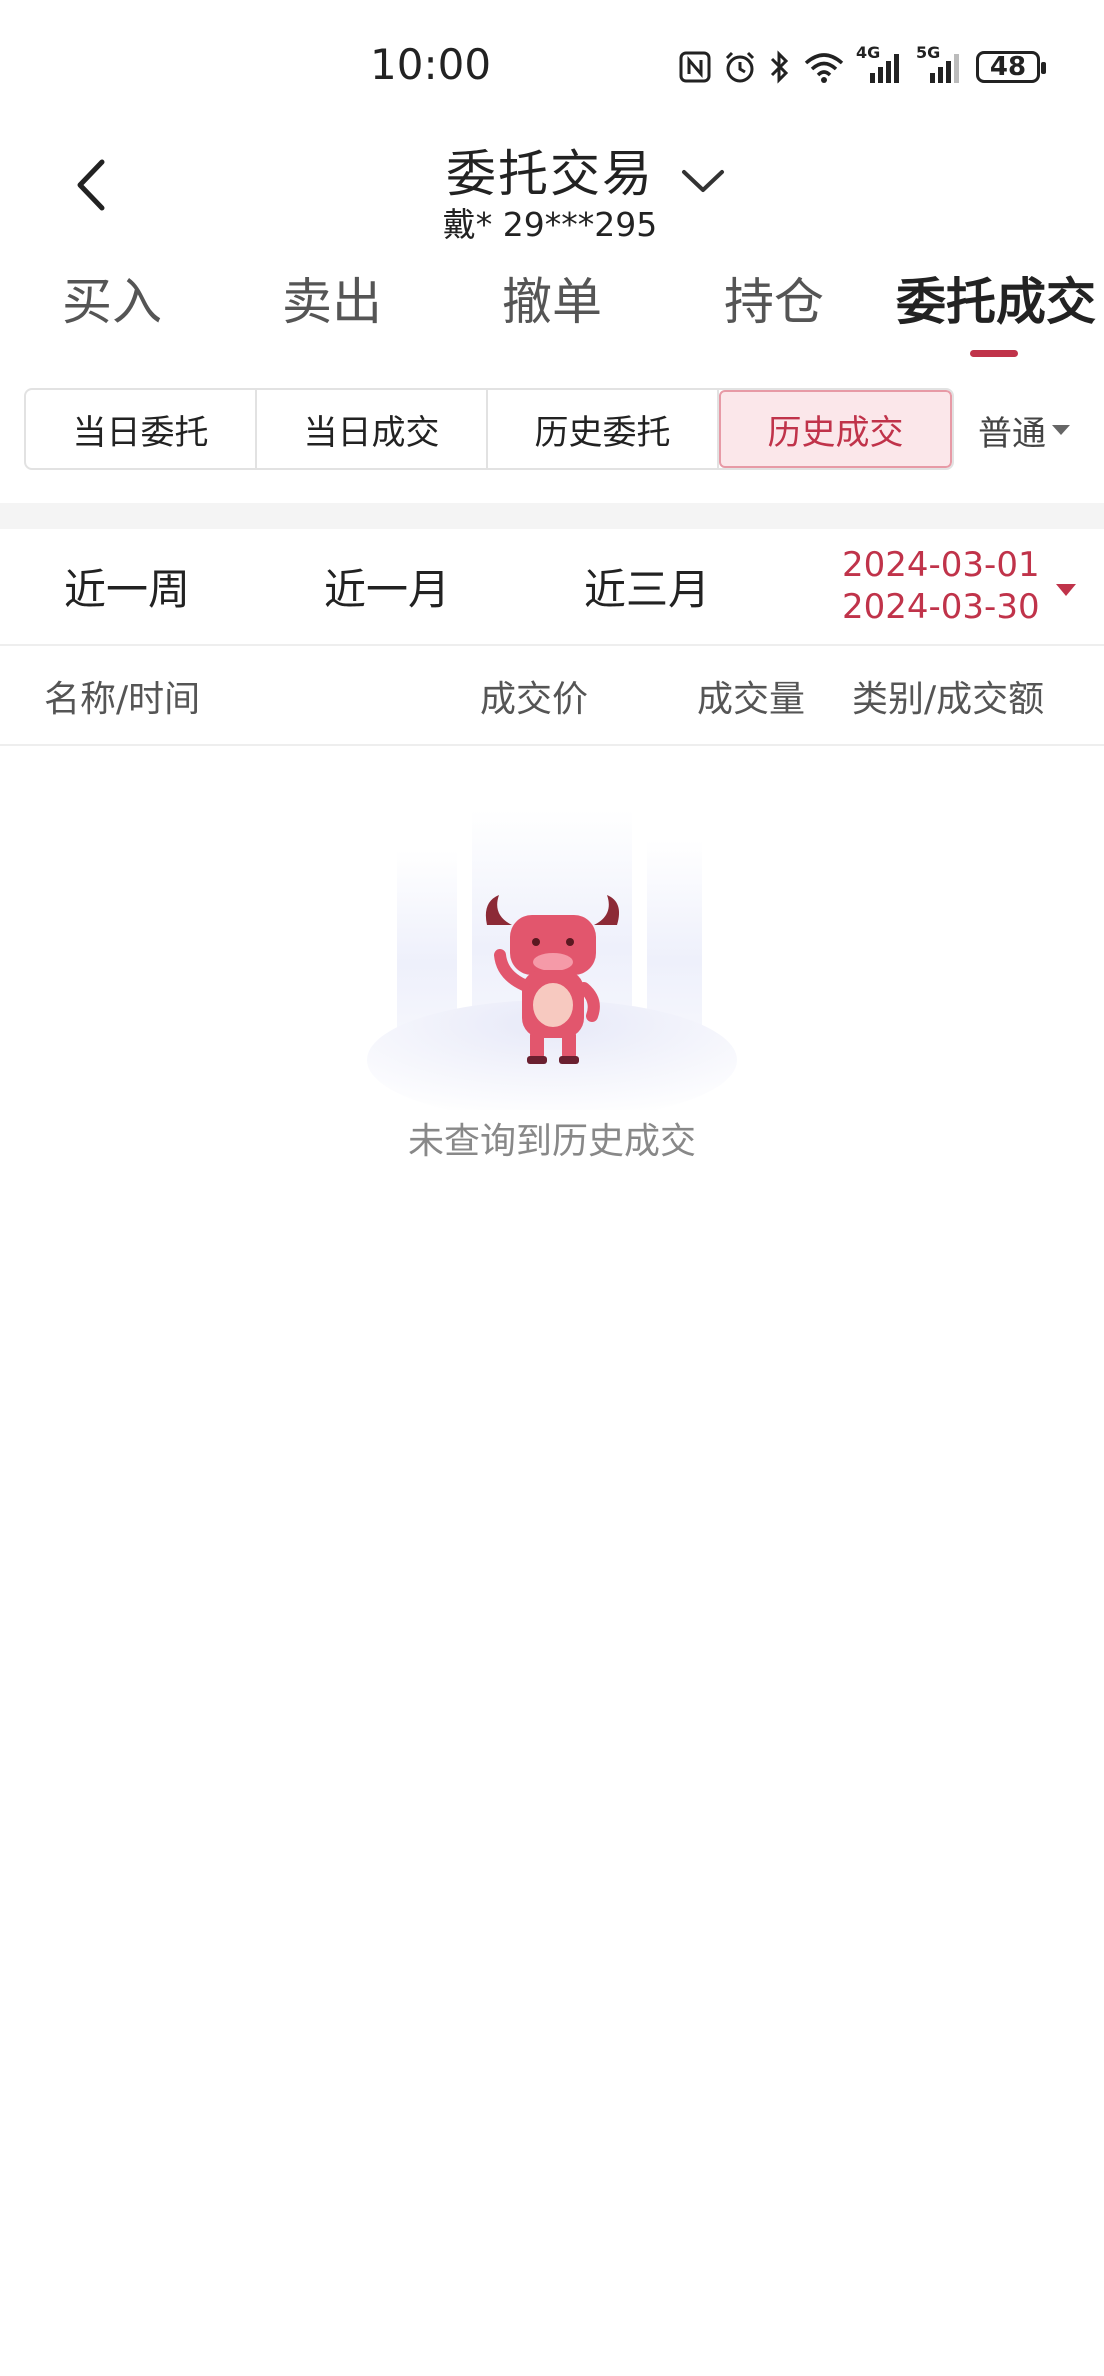 Image resolution: width=1104 pixels, height=2376 pixels. I want to click on period-one-month: 近一月, so click(387, 586).